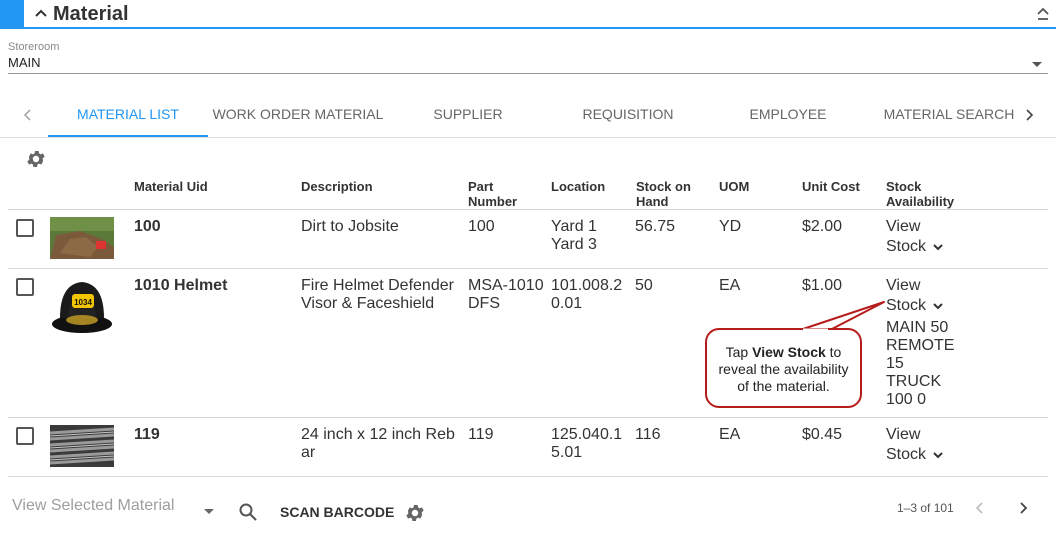  Describe the element at coordinates (822, 434) in the screenshot. I see `unit-cost: $0.45` at that location.